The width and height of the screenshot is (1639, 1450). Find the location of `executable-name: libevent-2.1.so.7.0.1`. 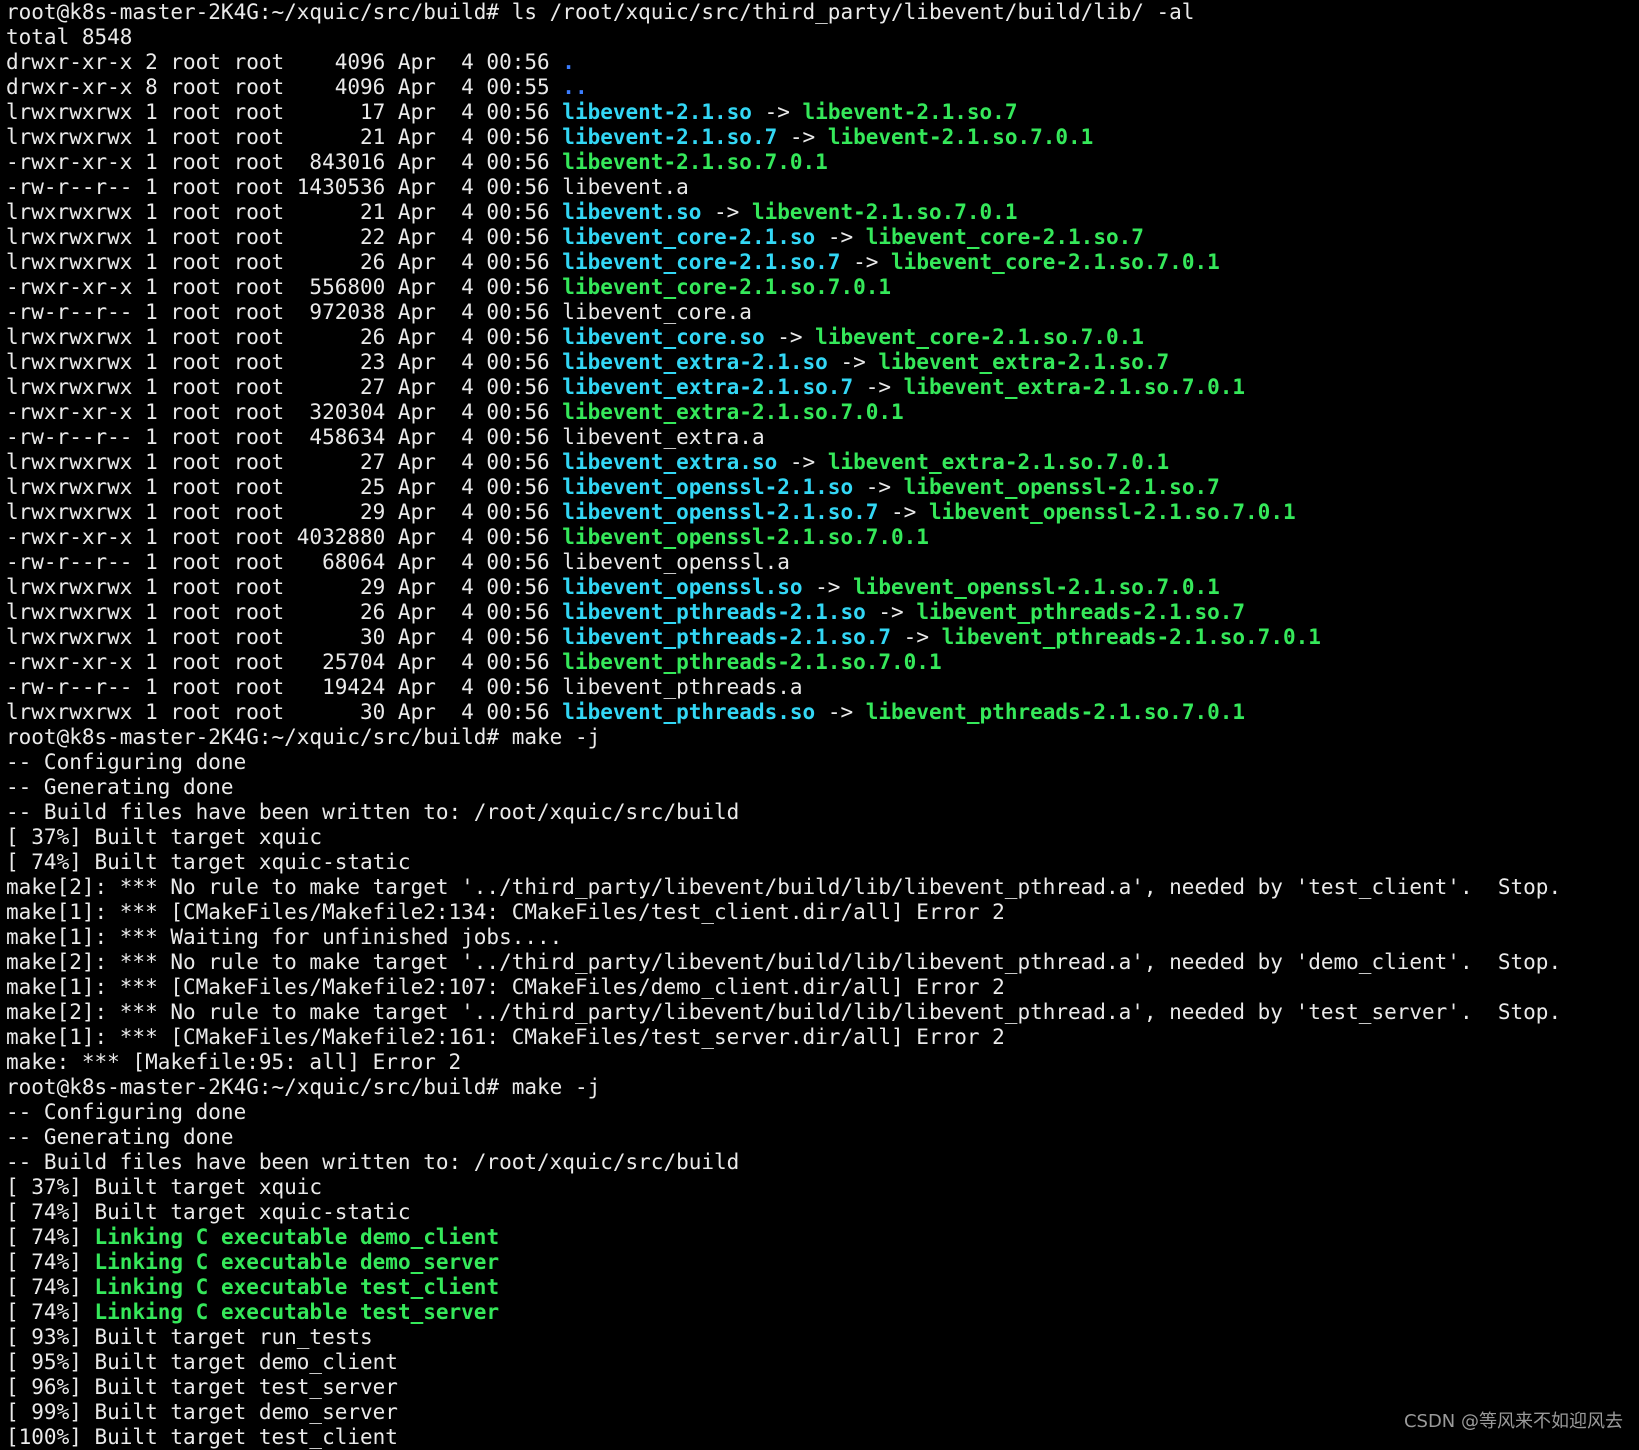

executable-name: libevent-2.1.so.7.0.1 is located at coordinates (695, 162).